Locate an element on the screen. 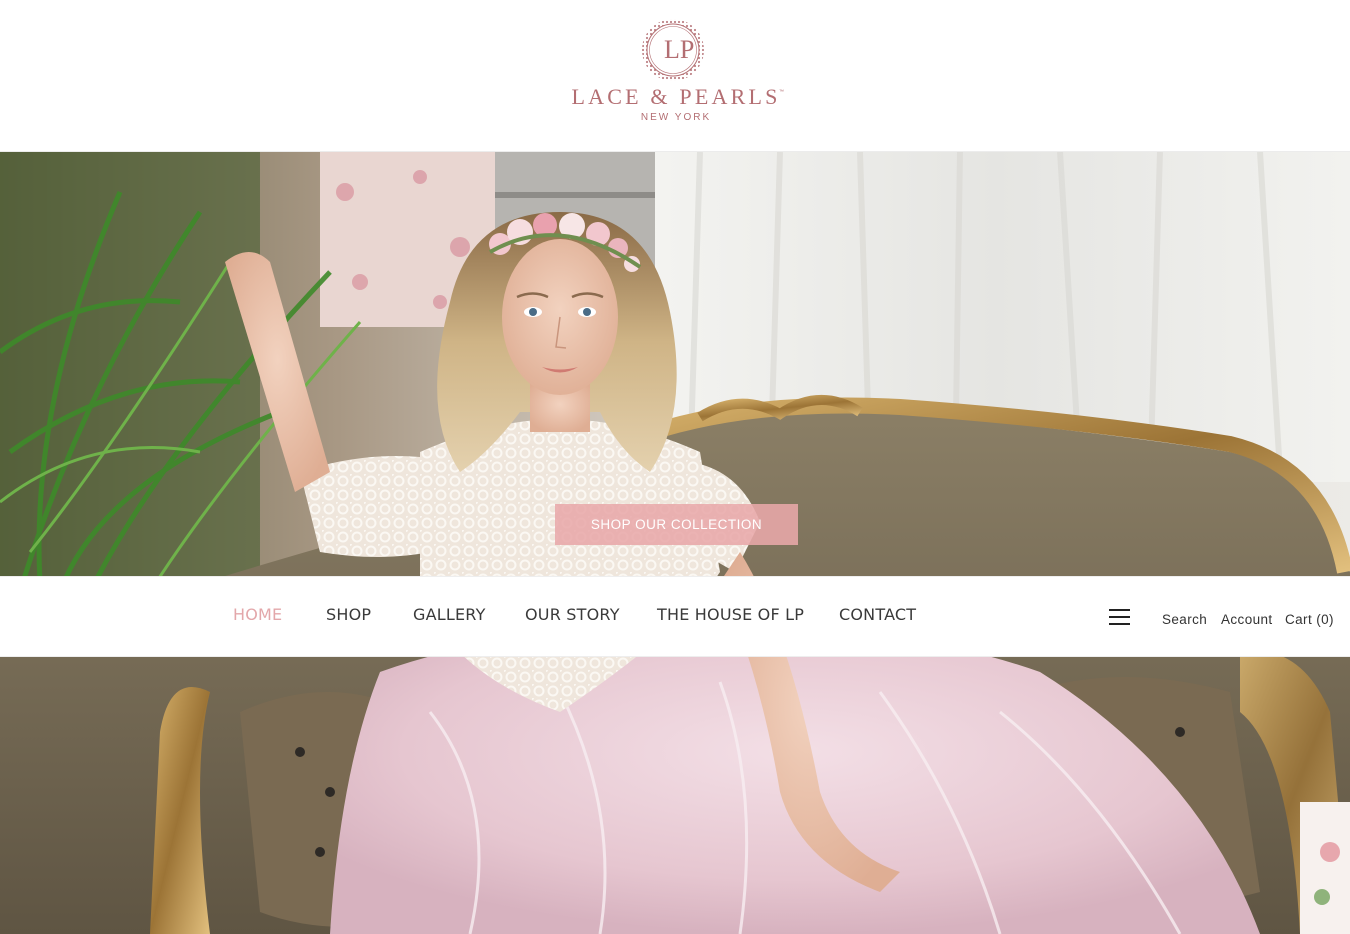  brand-logo: LP LACE & PEARLS ™ NEW YORK is located at coordinates (676, 72).